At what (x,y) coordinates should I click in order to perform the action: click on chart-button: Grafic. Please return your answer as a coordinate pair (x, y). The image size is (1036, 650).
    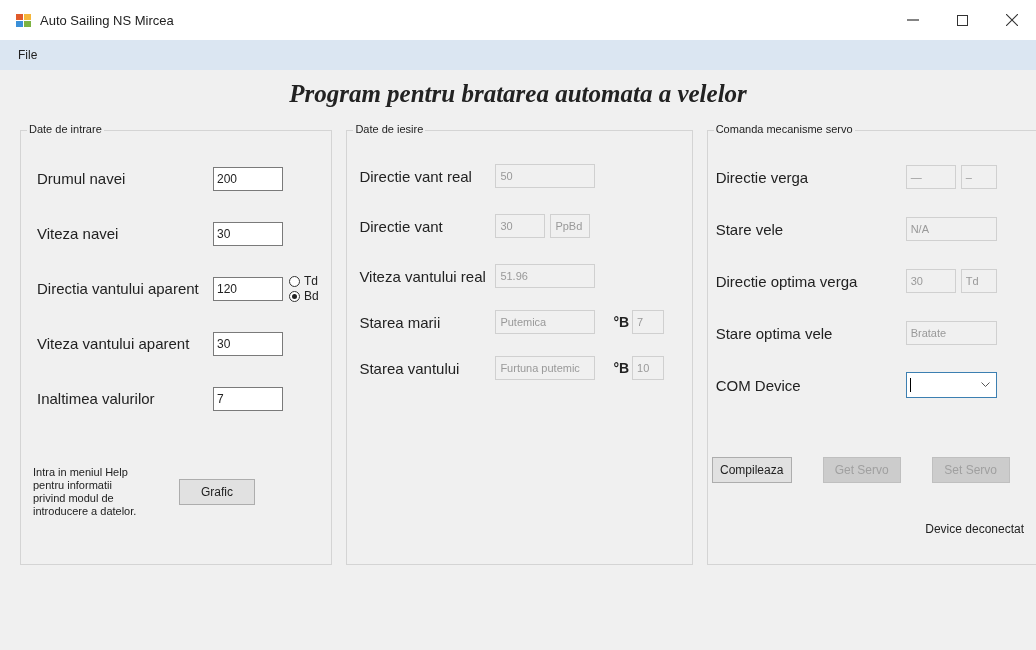
    Looking at the image, I should click on (217, 492).